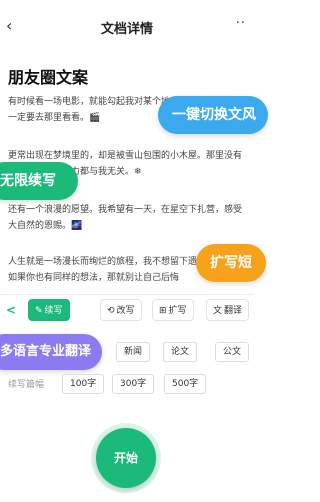 Image resolution: width=320 pixels, height=502 pixels. I want to click on continue-writing-button: ✎ 续写, so click(49, 310).